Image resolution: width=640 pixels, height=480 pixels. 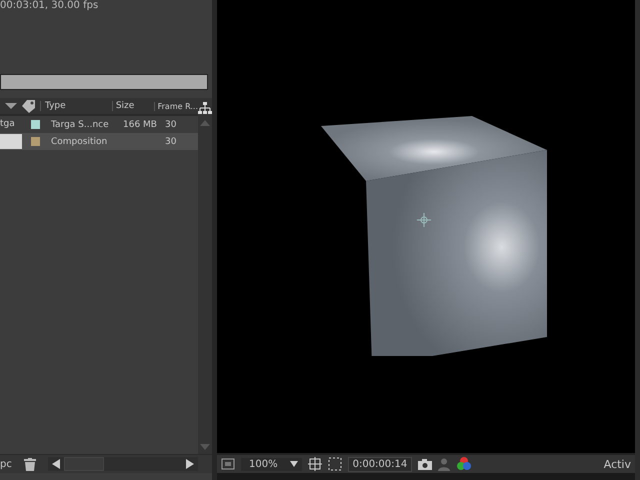 I want to click on color-channels-icon, so click(x=464, y=464).